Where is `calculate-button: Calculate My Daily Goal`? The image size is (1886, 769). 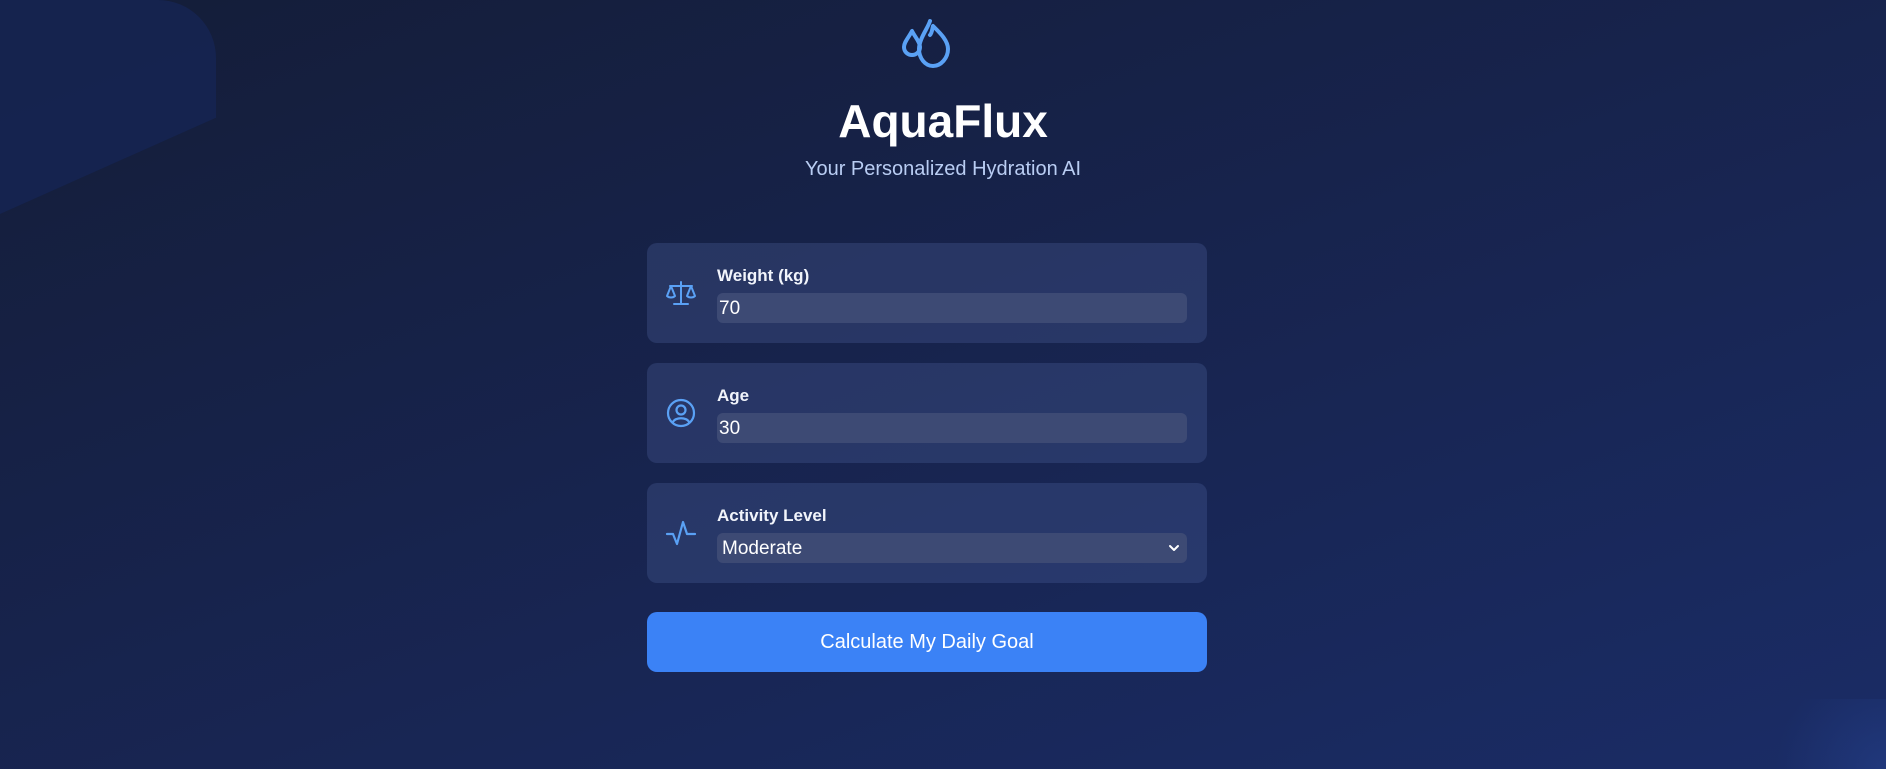 calculate-button: Calculate My Daily Goal is located at coordinates (927, 642).